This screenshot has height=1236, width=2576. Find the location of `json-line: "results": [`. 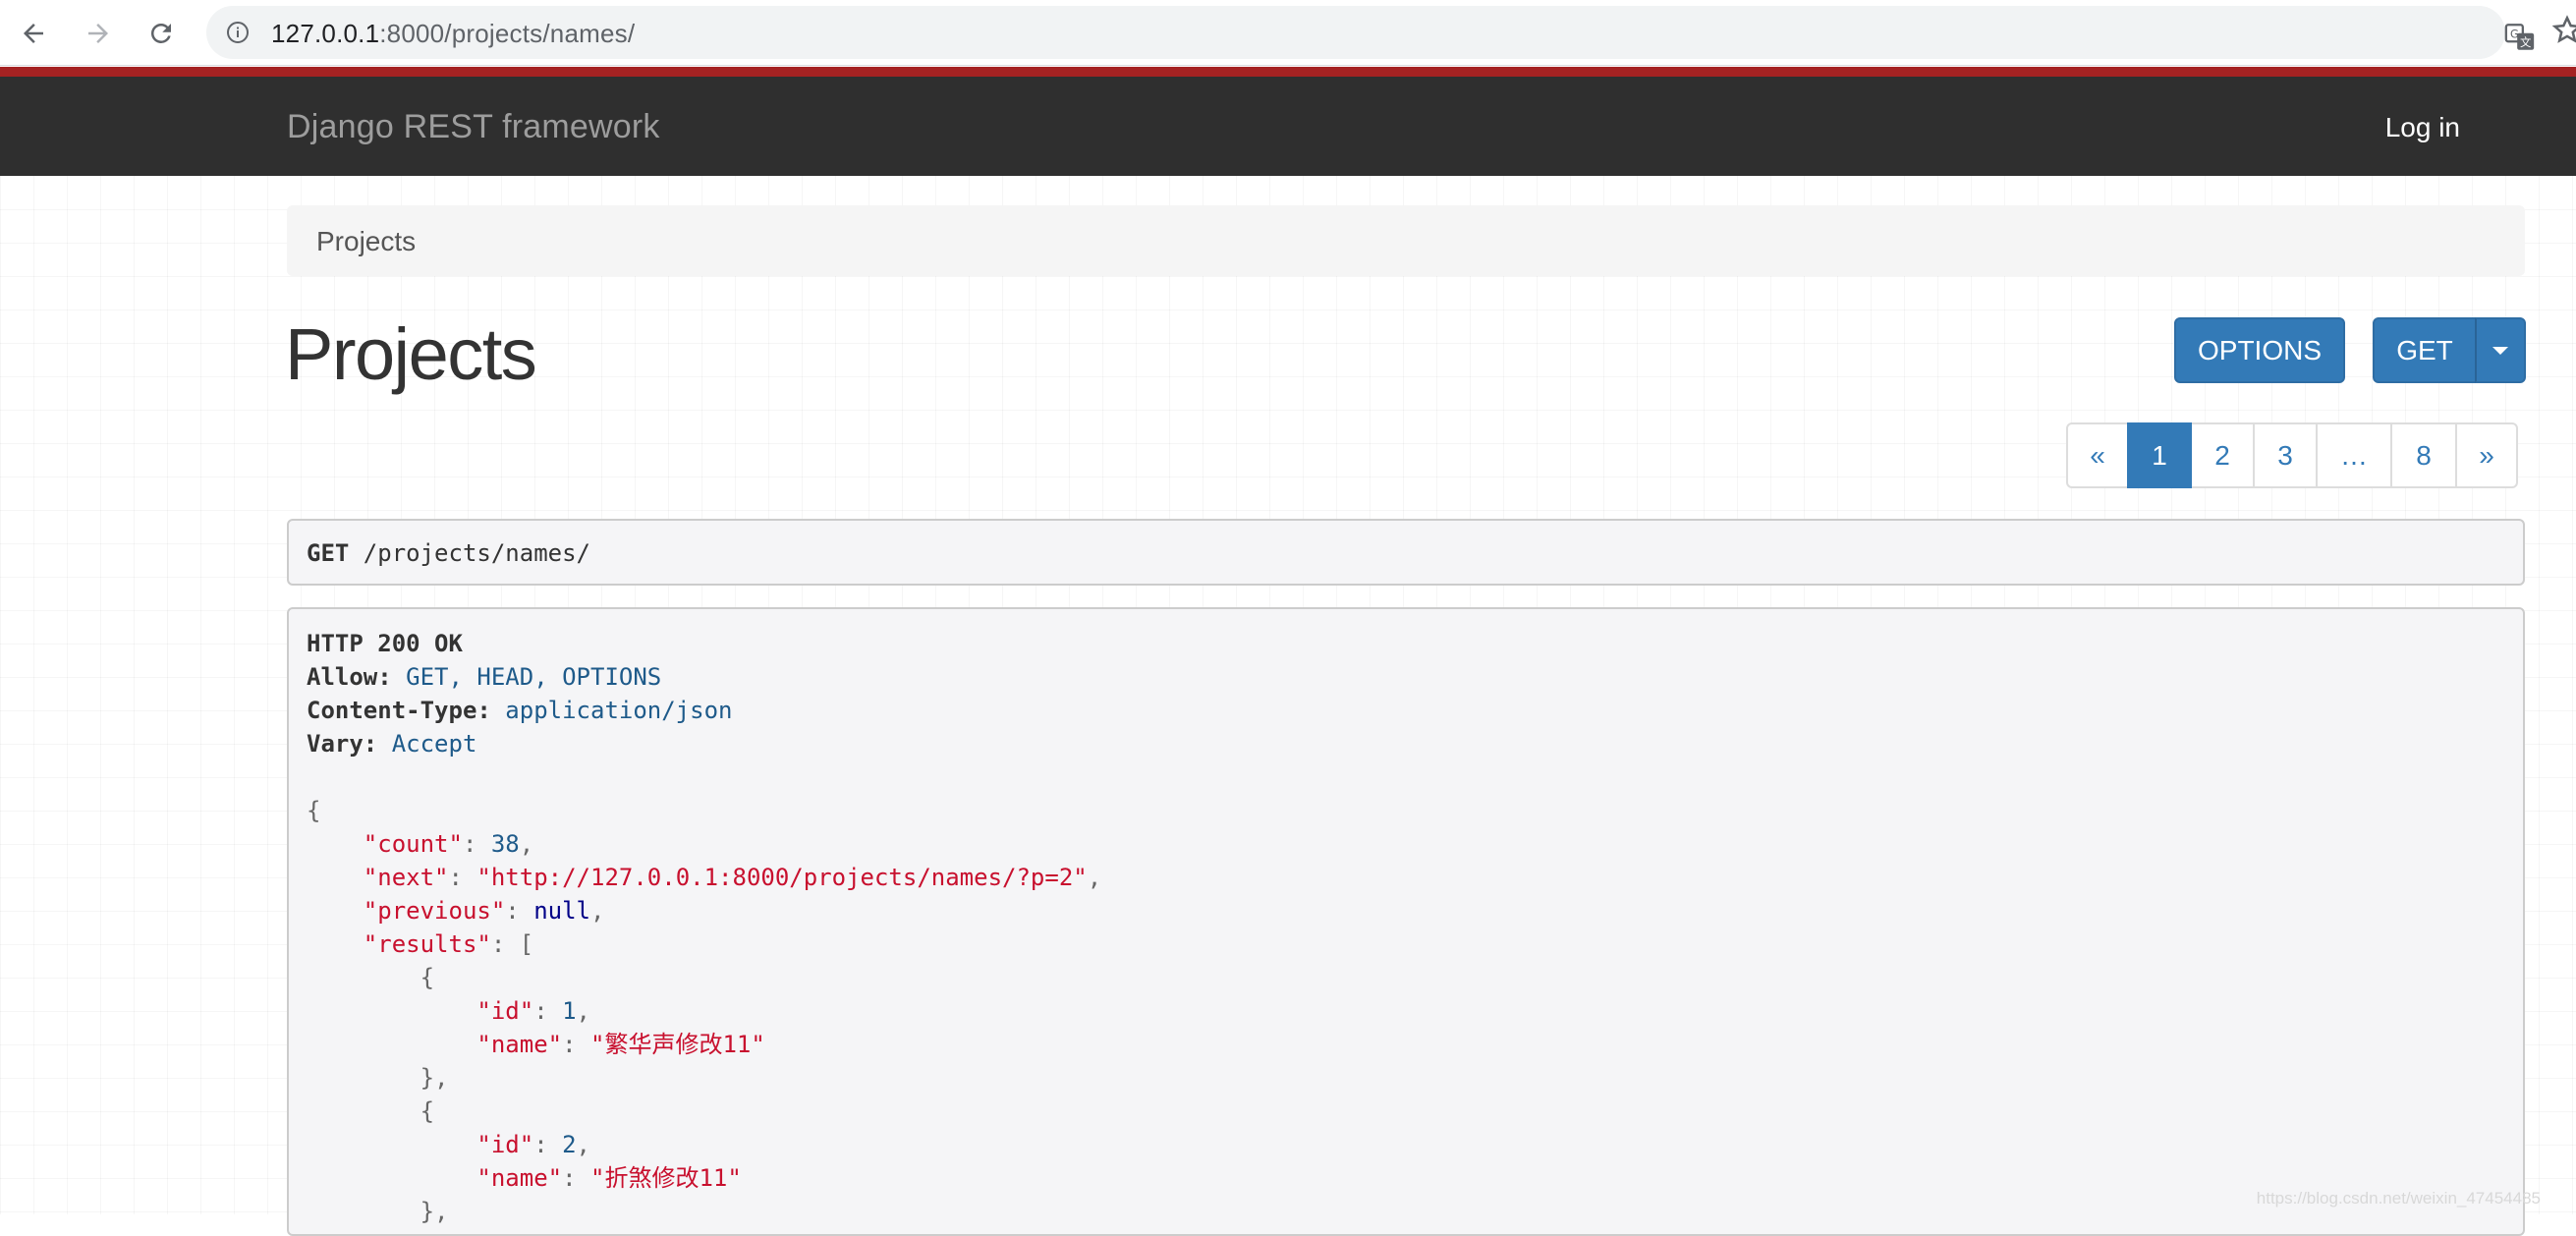

json-line: "results": [ is located at coordinates (448, 944).